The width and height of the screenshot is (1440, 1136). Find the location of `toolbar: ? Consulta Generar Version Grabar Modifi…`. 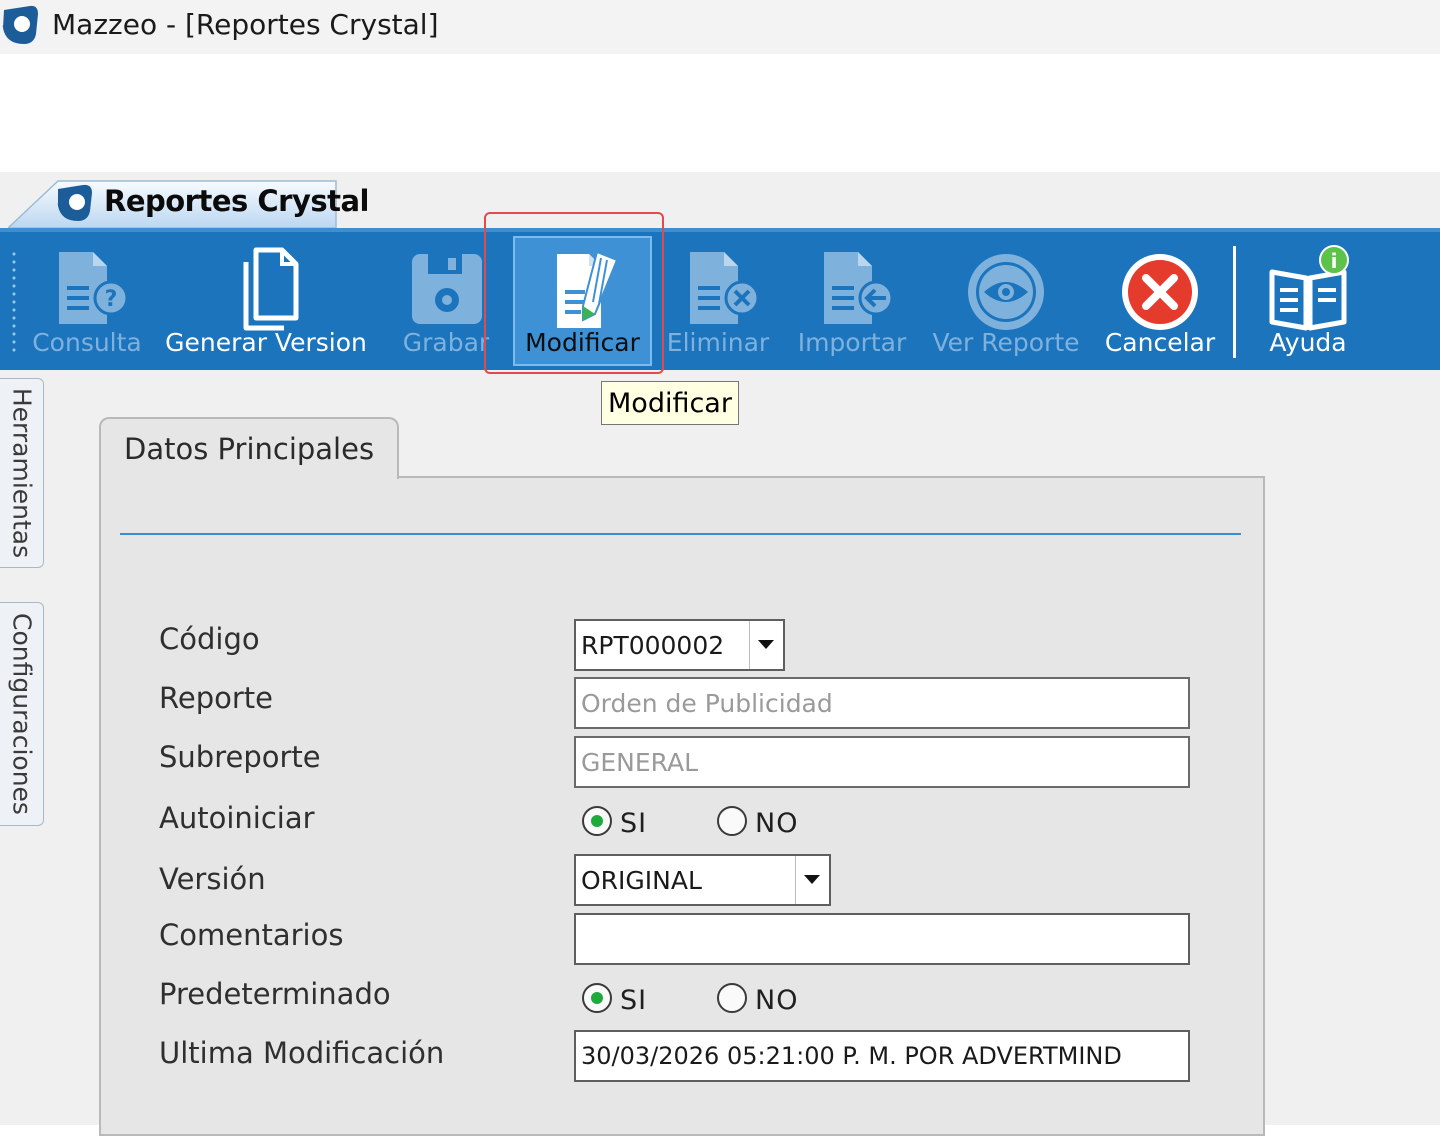

toolbar: ? Consulta Generar Version Grabar Modifi… is located at coordinates (720, 299).